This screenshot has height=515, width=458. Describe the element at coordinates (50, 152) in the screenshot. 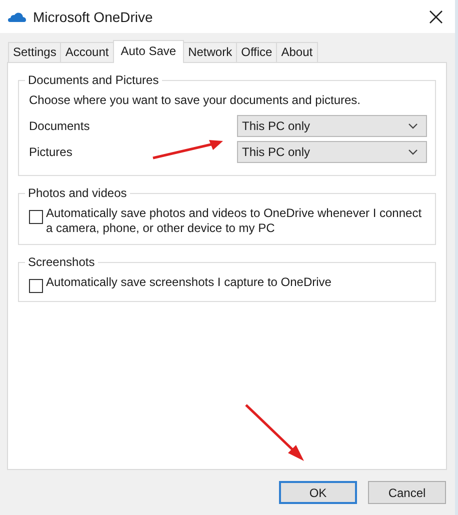

I see `field-label: Pictures` at that location.